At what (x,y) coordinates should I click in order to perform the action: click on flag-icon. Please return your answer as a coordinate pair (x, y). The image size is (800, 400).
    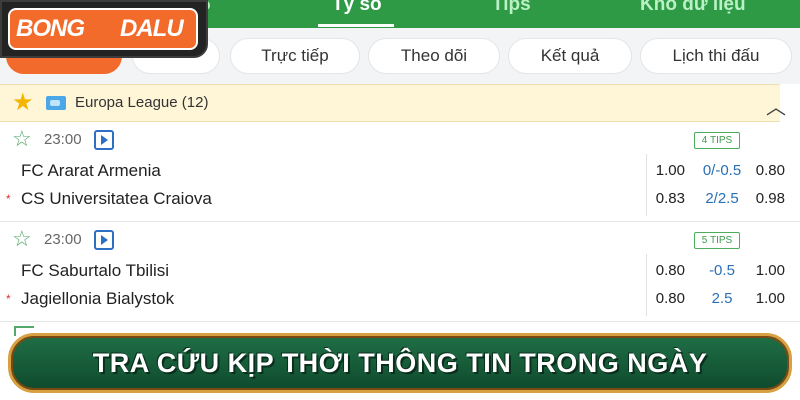
    Looking at the image, I should click on (56, 103).